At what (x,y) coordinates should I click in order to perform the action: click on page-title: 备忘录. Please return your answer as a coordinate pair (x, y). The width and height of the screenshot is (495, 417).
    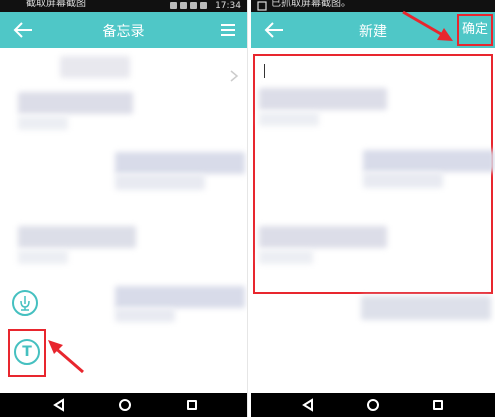
    Looking at the image, I should click on (123, 32).